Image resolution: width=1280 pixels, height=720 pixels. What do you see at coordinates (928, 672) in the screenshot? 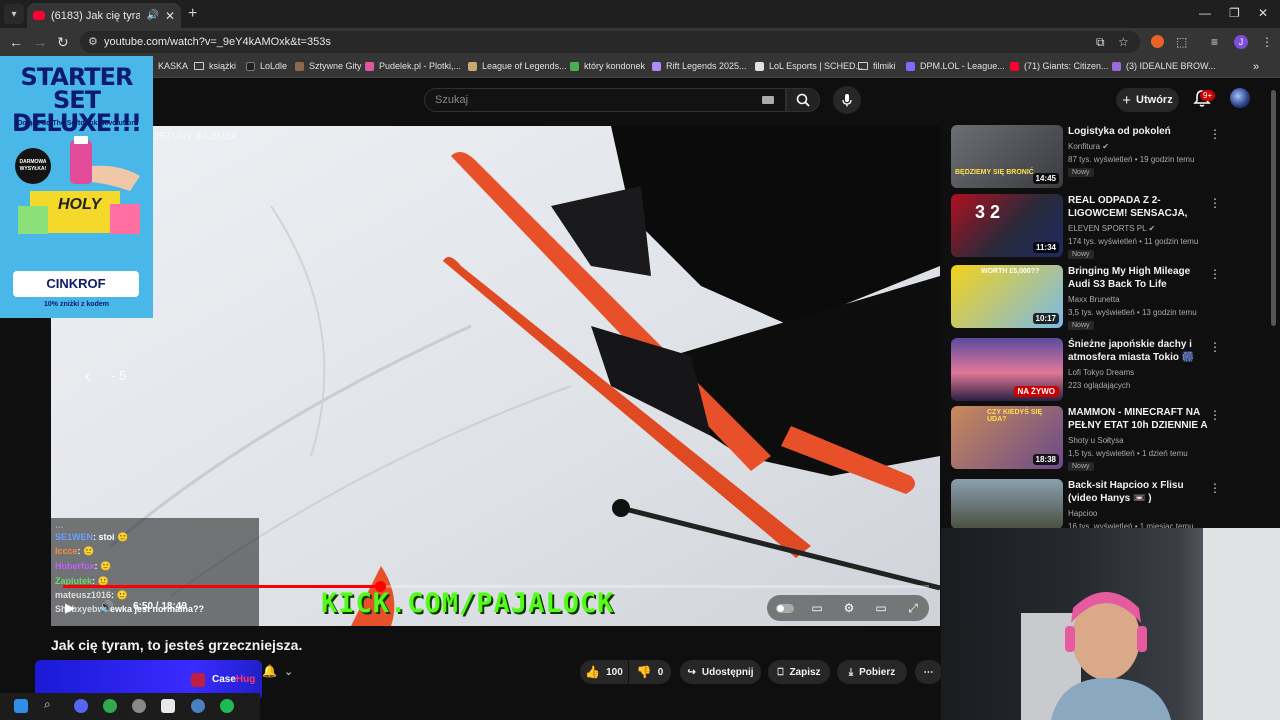
I see `more-actions-button: ⋯` at bounding box center [928, 672].